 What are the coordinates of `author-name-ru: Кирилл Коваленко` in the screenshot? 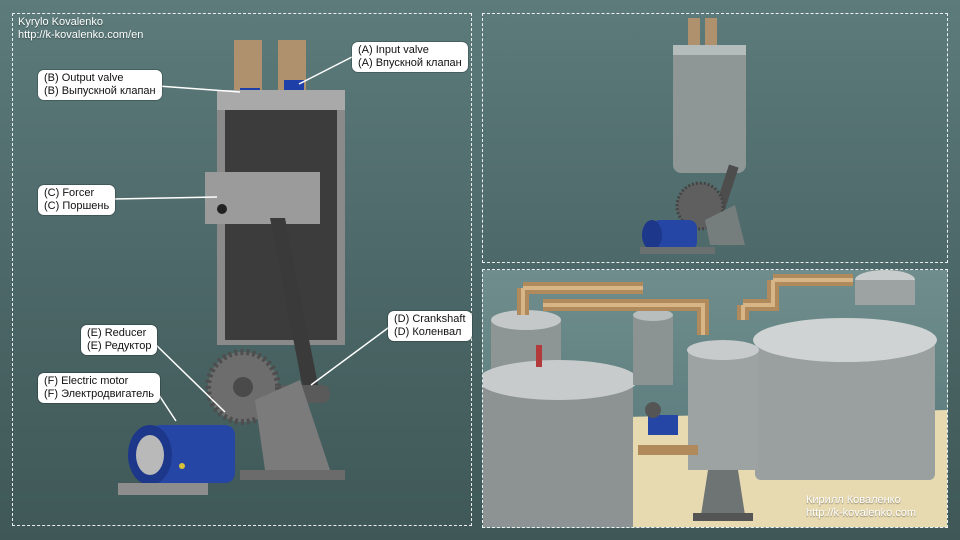 It's located at (853, 500).